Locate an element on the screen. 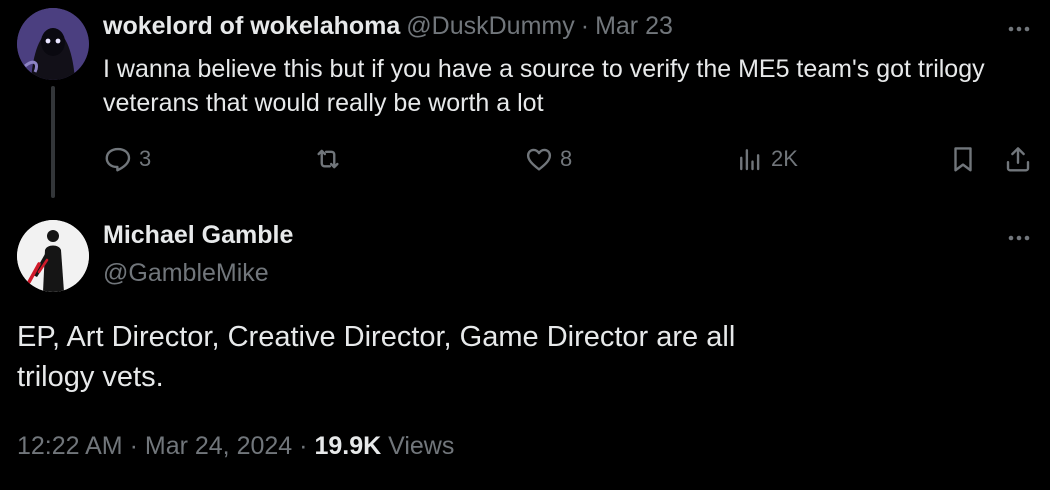  reply-handle: @DuskDummy is located at coordinates (490, 26).